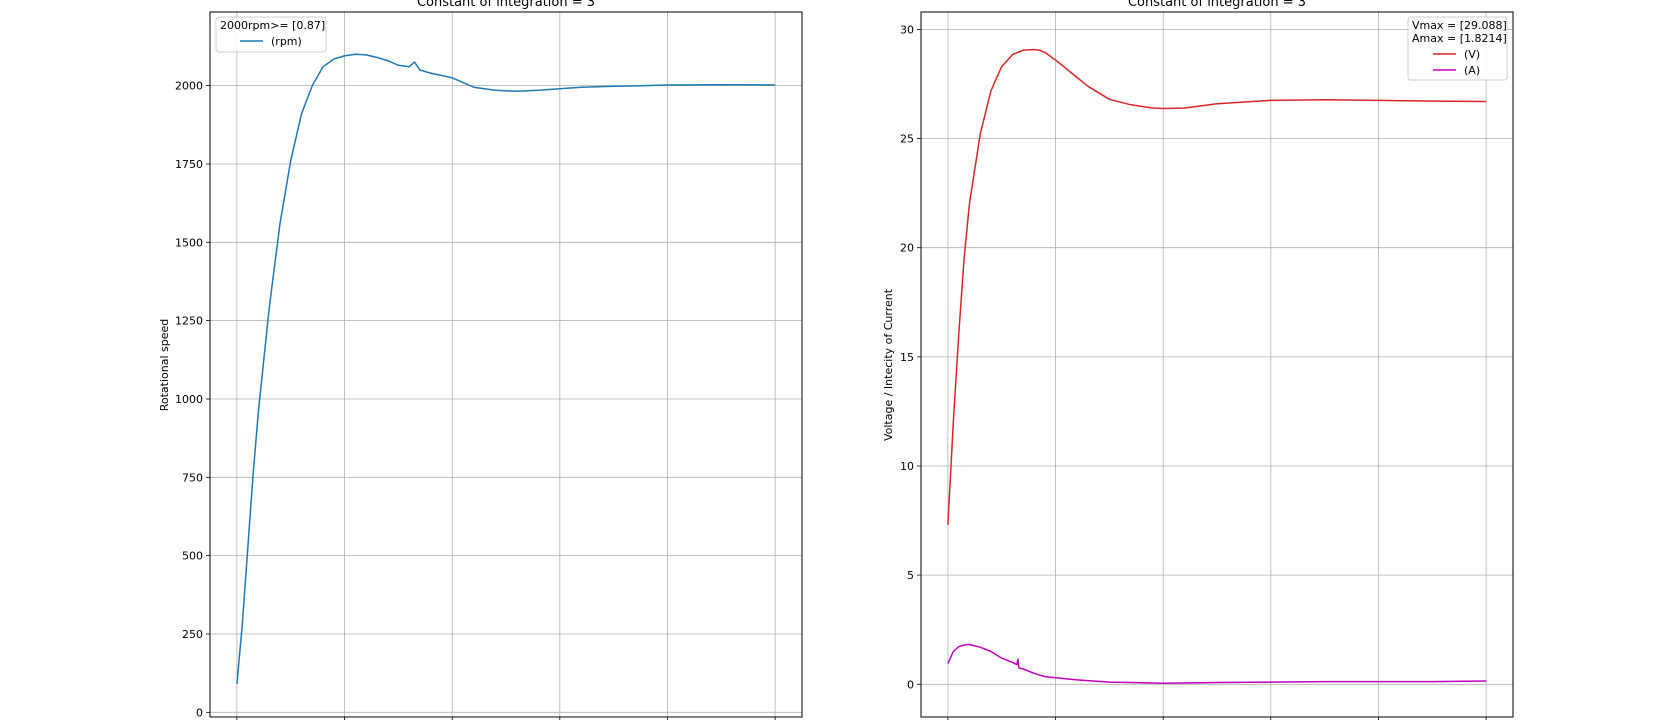  What do you see at coordinates (272, 25) in the screenshot?
I see `rpm-legend-title: 2000rpm>= [0.87]` at bounding box center [272, 25].